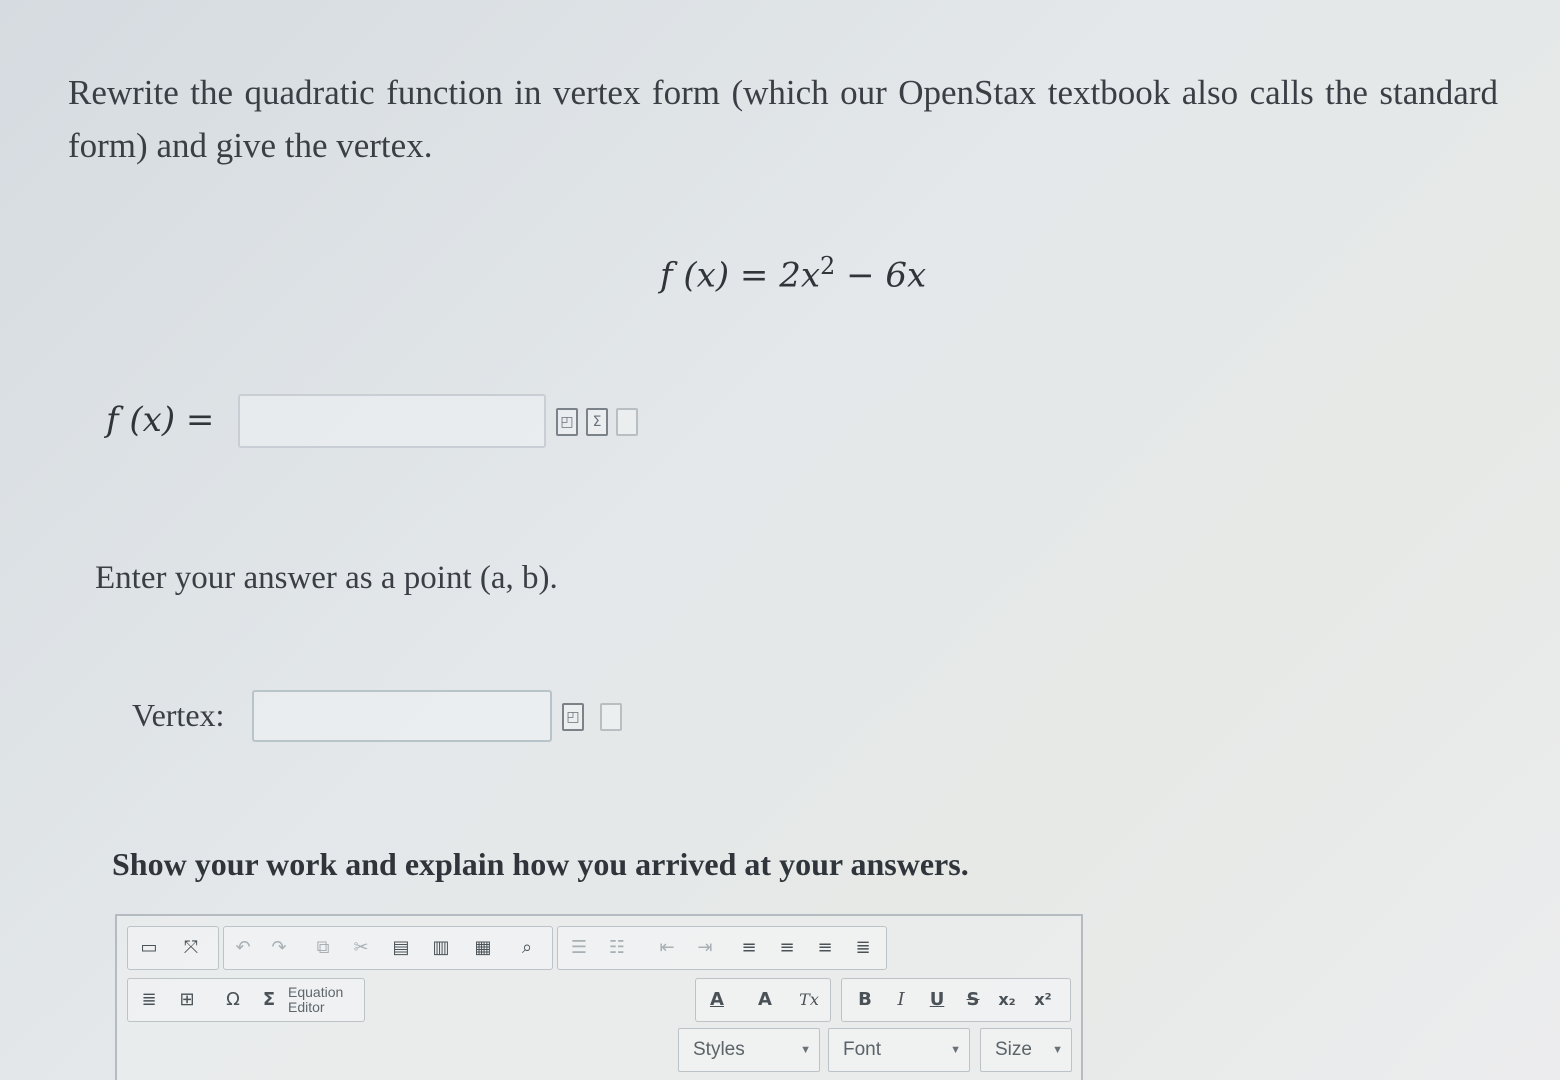 The width and height of the screenshot is (1560, 1080). Describe the element at coordinates (973, 1000) in the screenshot. I see `strikethrough-button: S` at that location.